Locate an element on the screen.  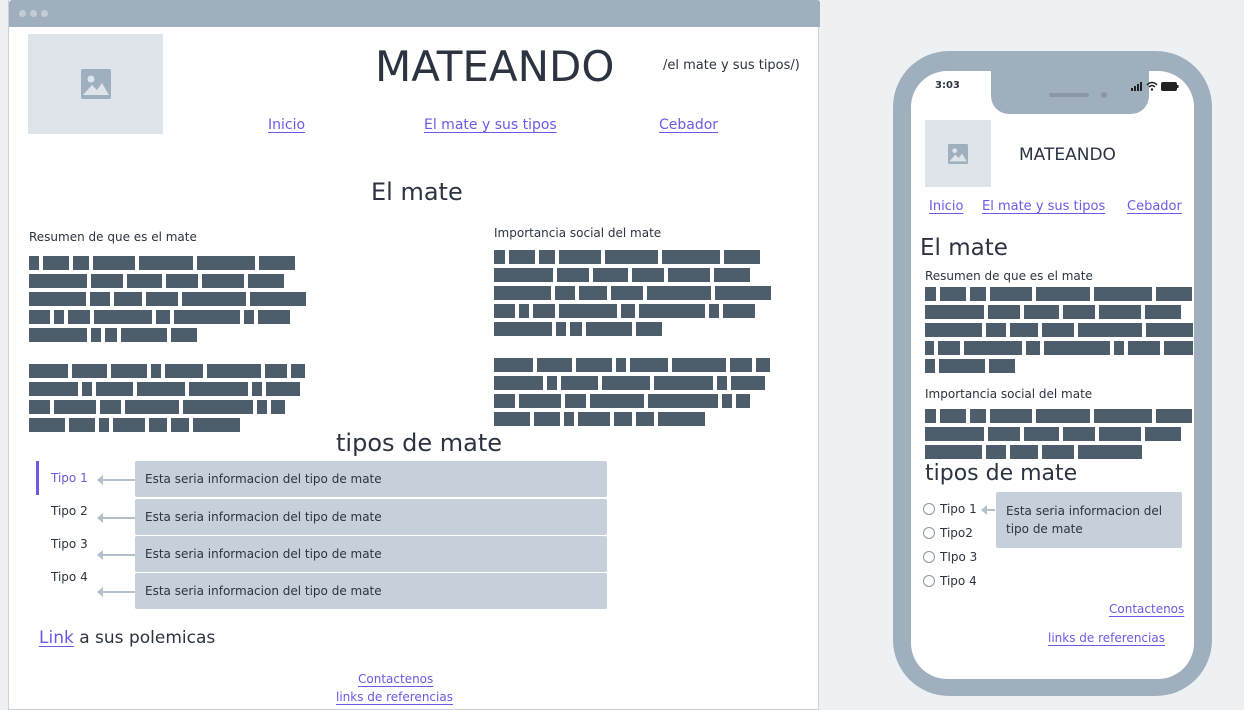
page-title: MATEANDO is located at coordinates (495, 66).